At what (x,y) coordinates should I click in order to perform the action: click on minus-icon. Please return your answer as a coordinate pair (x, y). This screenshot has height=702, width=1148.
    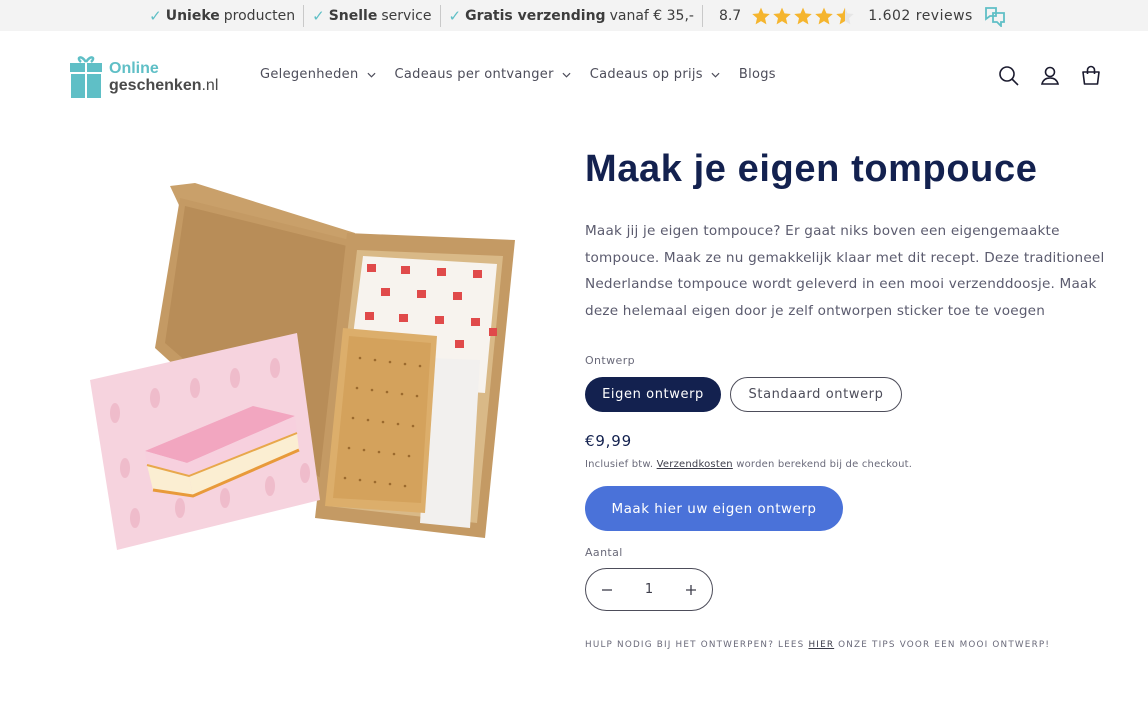
    Looking at the image, I should click on (607, 590).